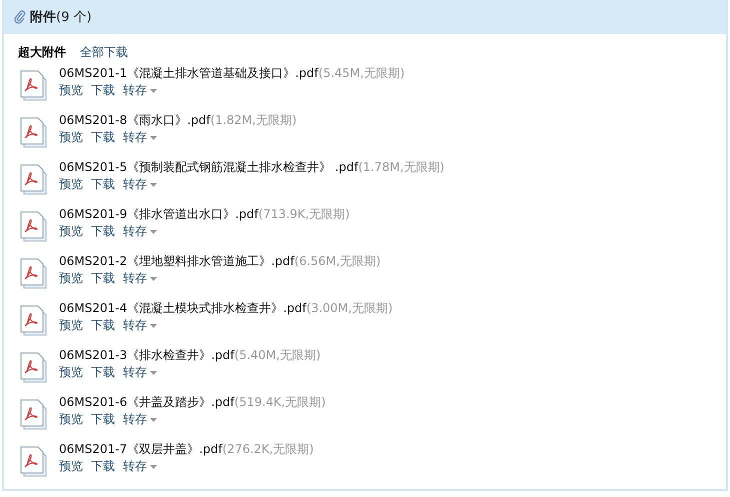 Image resolution: width=730 pixels, height=497 pixels. I want to click on file-info: (6.56M,无限期), so click(337, 261).